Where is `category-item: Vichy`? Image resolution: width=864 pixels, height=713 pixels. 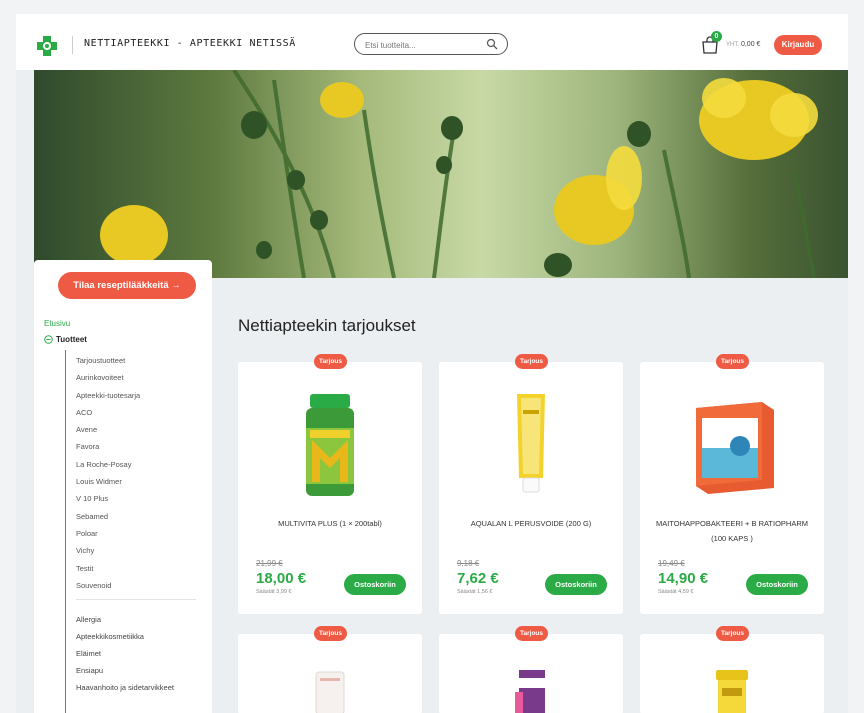 category-item: Vichy is located at coordinates (108, 554).